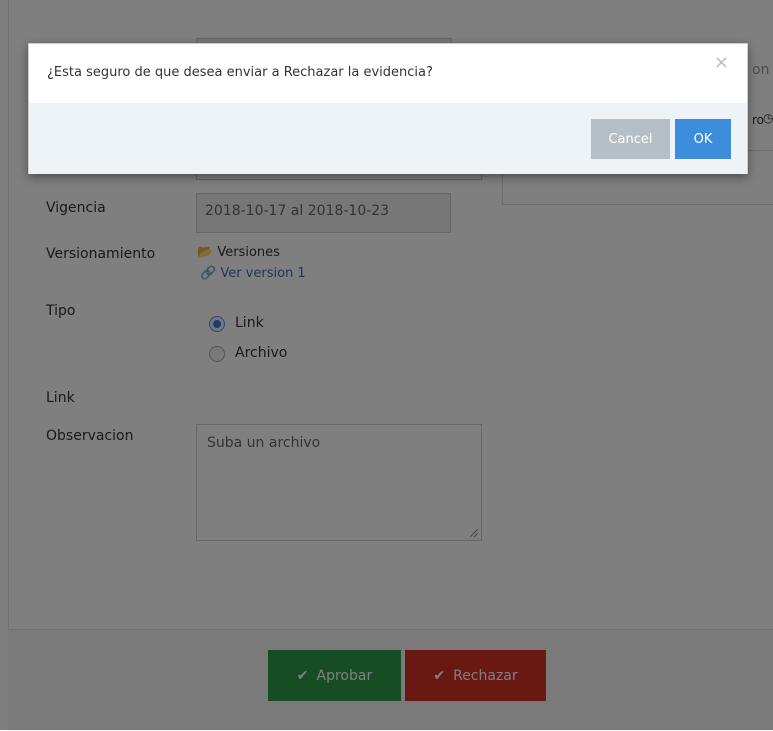 The height and width of the screenshot is (731, 773). I want to click on cancel-button: Cancel, so click(630, 139).